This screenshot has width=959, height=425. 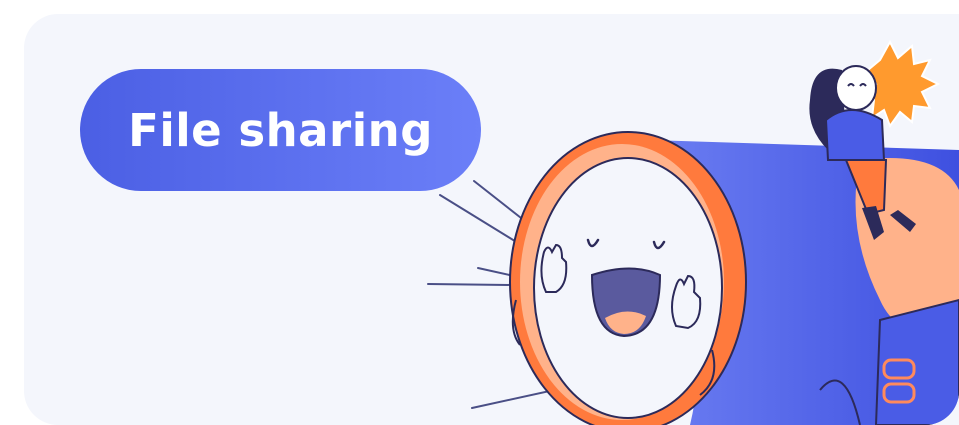 I want to click on sleeve-shape, so click(x=916, y=361).